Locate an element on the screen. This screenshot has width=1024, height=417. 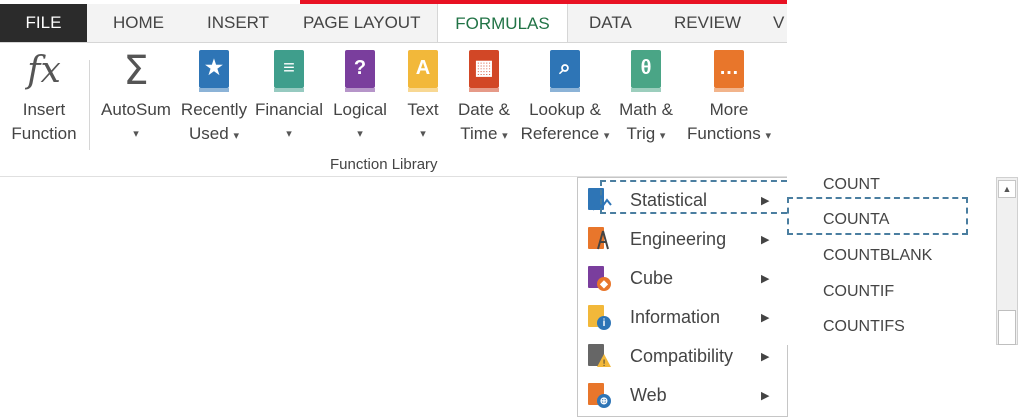
coins-glyph: ≡ is located at coordinates (289, 68).